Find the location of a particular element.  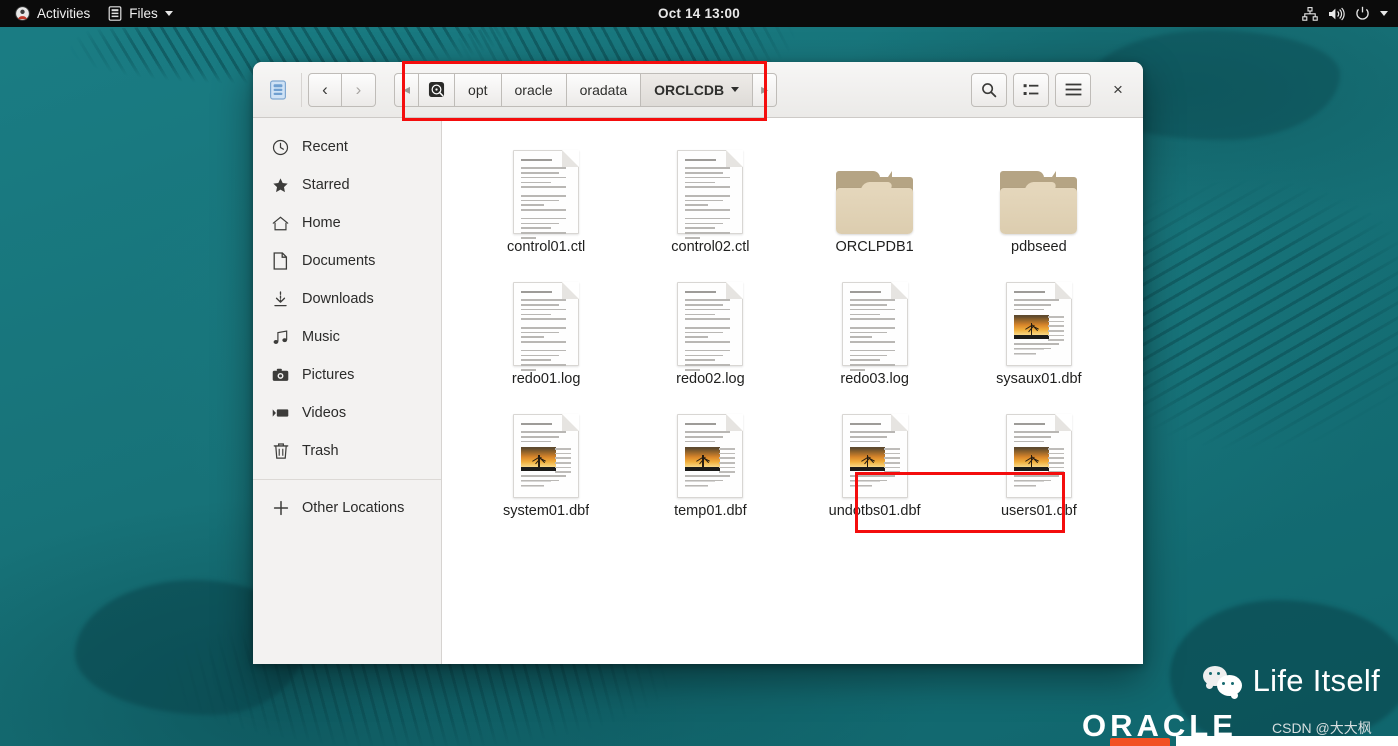

clock: Oct 14 13:00 is located at coordinates (699, 13).